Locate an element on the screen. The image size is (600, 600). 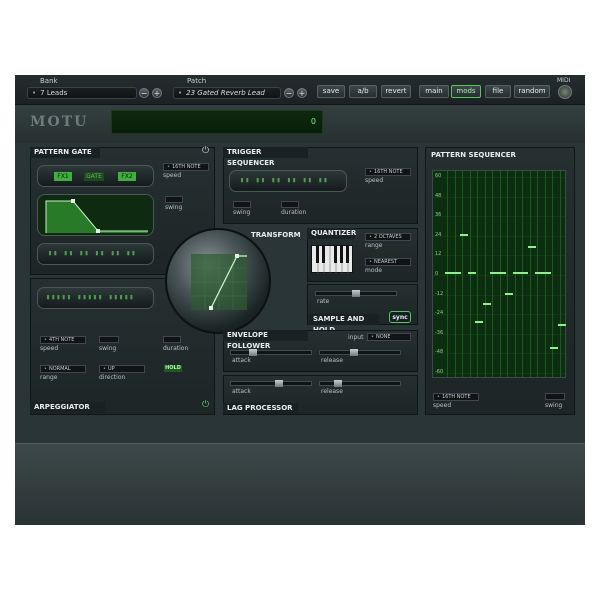
trigger-sequencer-title: TRIGGER SEQUENCER is located at coordinates (265, 157).